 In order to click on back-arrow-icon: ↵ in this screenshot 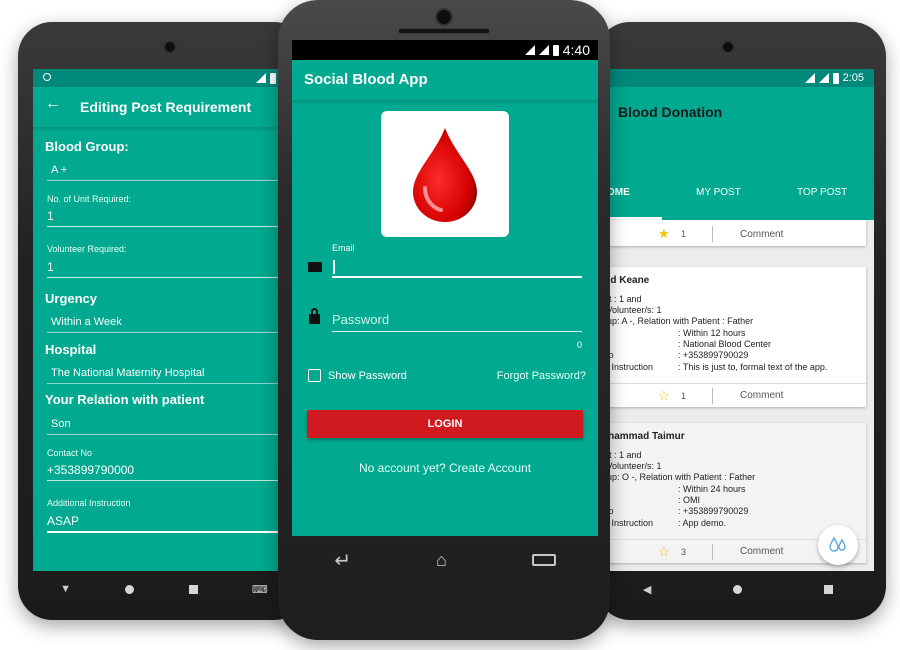, I will do `click(342, 560)`.